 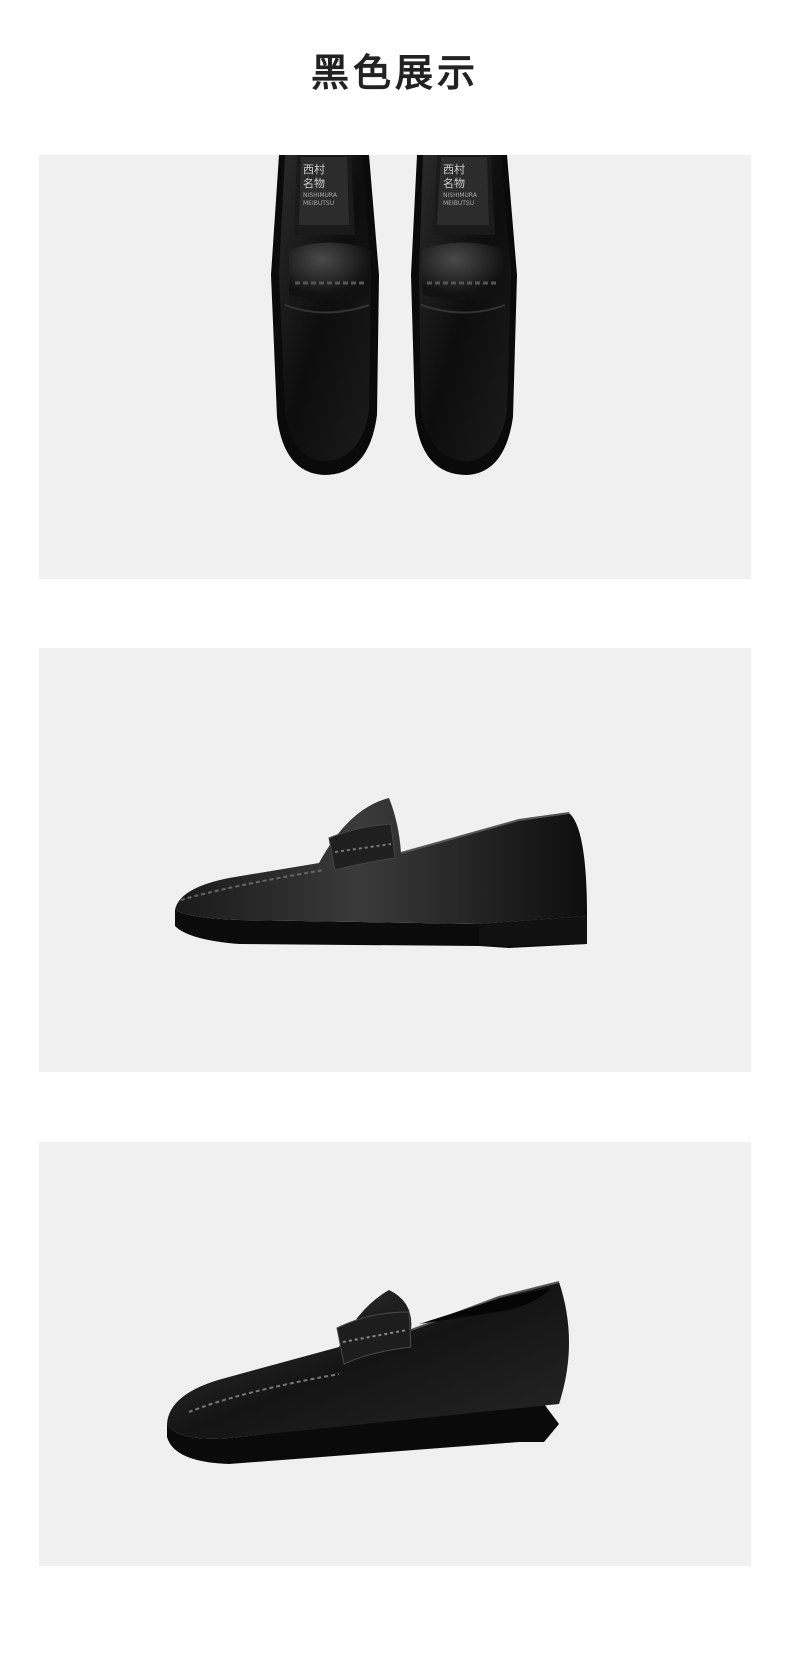 I want to click on shoe-side, so click(x=381, y=873).